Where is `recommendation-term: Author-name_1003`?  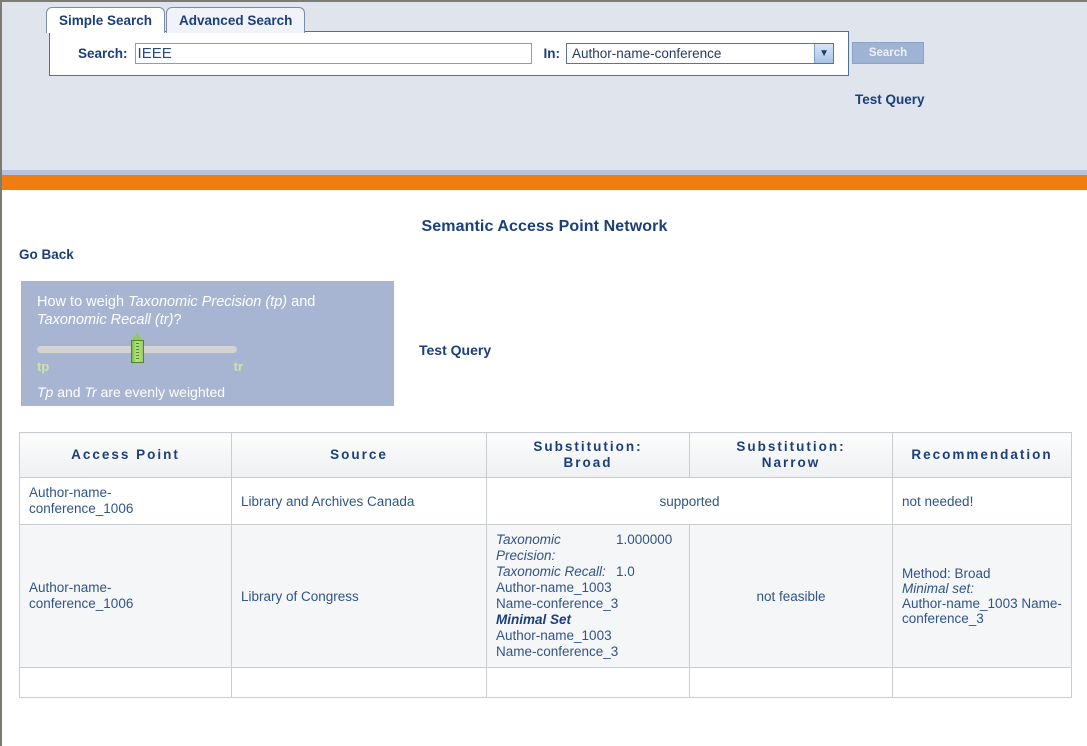 recommendation-term: Author-name_1003 is located at coordinates (960, 603).